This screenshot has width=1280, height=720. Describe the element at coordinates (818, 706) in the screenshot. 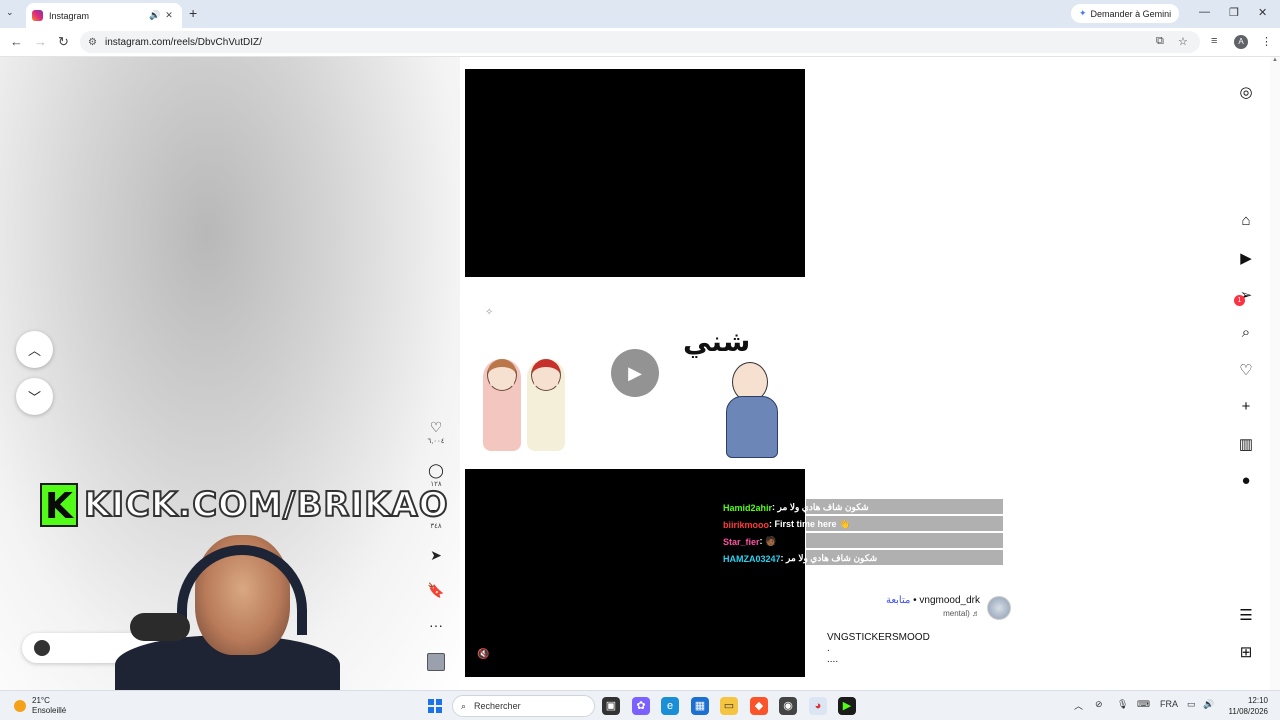

I see `chrome-icon: ◕` at that location.